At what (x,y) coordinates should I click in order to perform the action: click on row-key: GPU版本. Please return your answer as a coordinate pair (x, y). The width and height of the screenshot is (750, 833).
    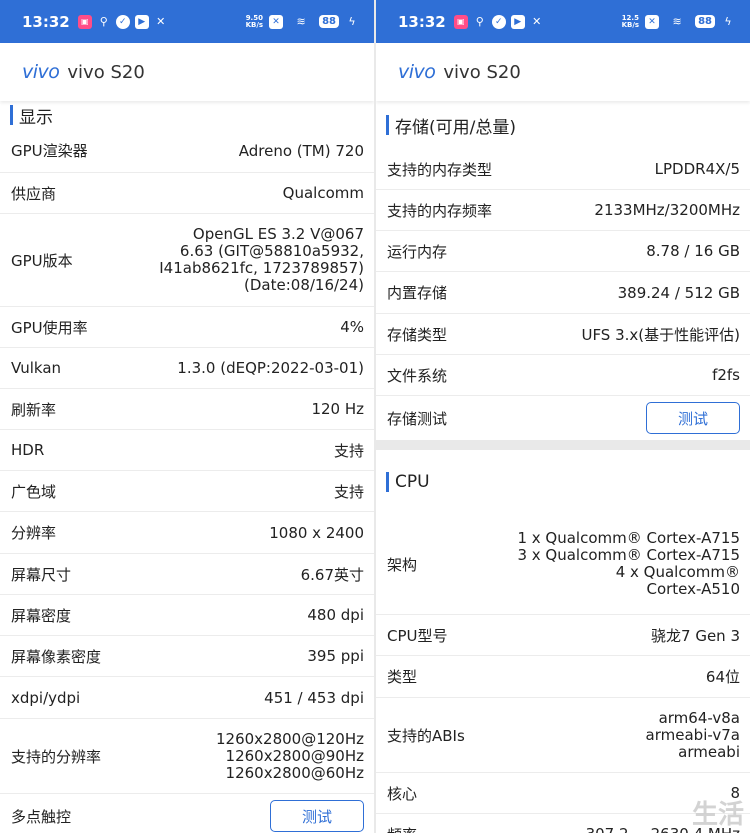
    Looking at the image, I should click on (42, 260).